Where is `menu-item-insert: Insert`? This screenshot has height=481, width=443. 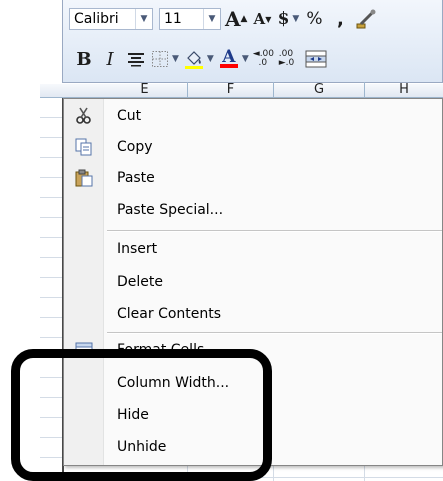
menu-item-insert: Insert is located at coordinates (253, 249).